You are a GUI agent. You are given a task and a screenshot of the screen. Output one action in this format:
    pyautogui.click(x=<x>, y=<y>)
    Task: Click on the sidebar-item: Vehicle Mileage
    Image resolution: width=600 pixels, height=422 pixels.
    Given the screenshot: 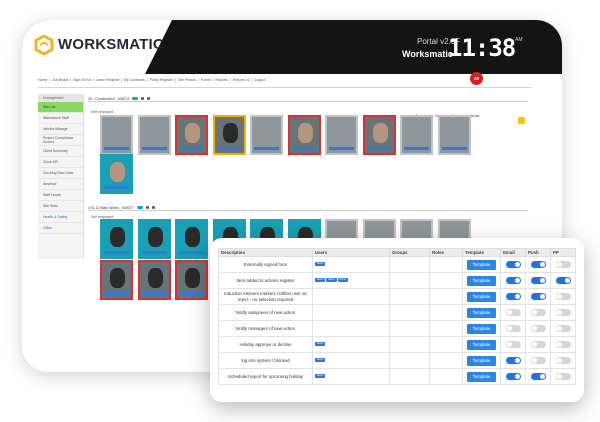 What is the action you would take?
    pyautogui.click(x=60, y=129)
    